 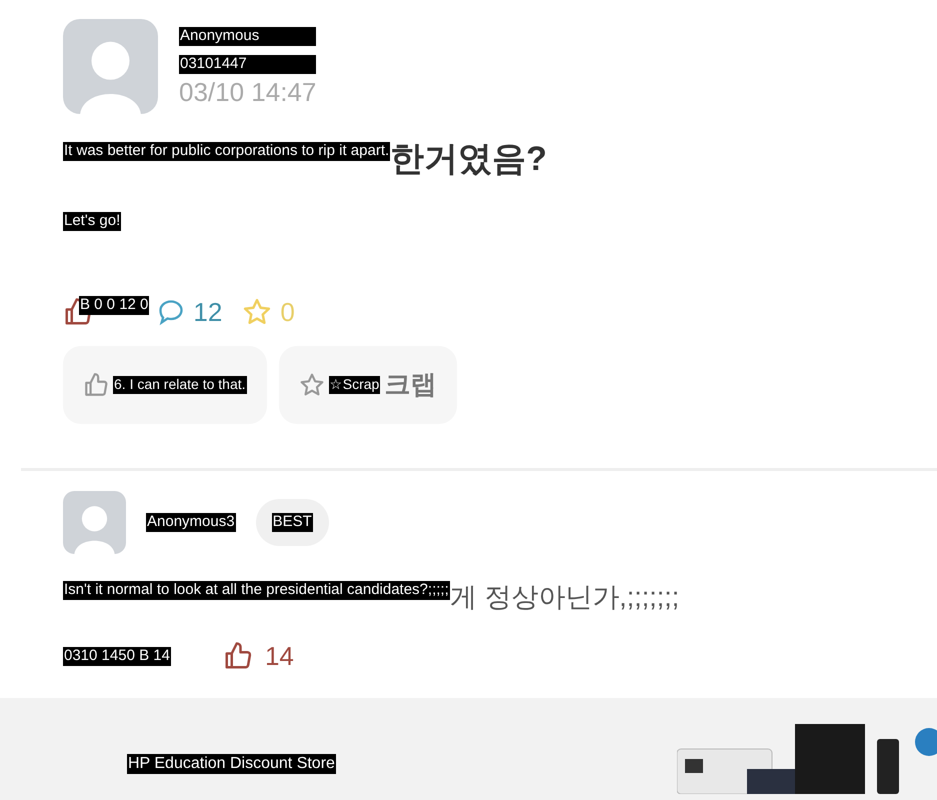 What do you see at coordinates (247, 91) in the screenshot?
I see `post-time: 03/10 14:47` at bounding box center [247, 91].